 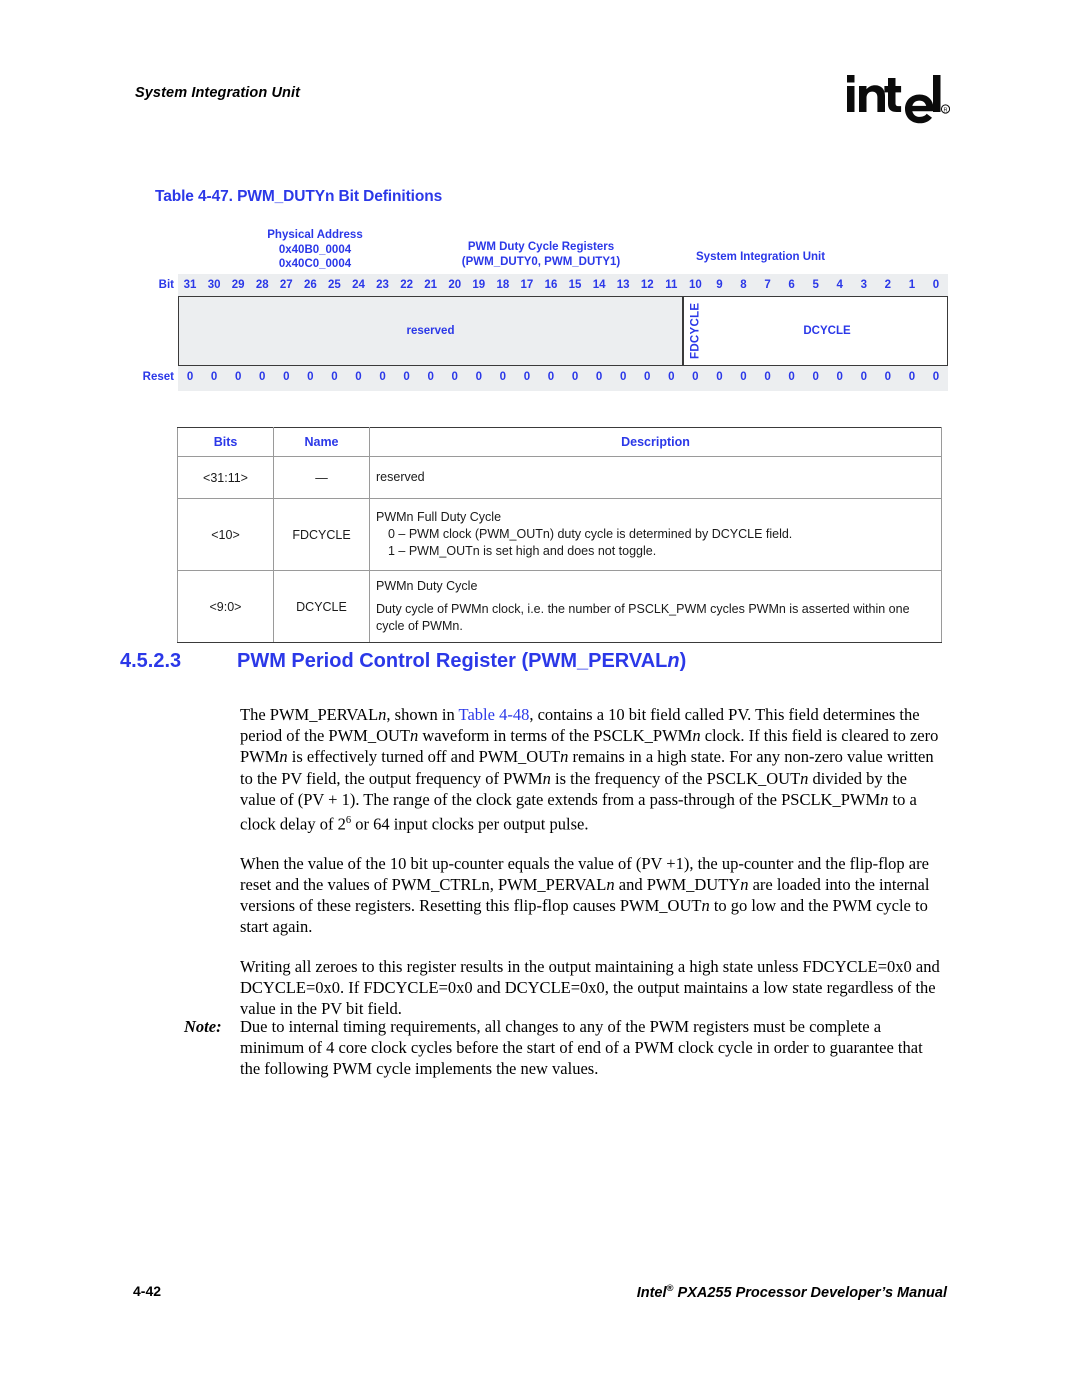 I want to click on bit-number-6: 6, so click(x=791, y=285).